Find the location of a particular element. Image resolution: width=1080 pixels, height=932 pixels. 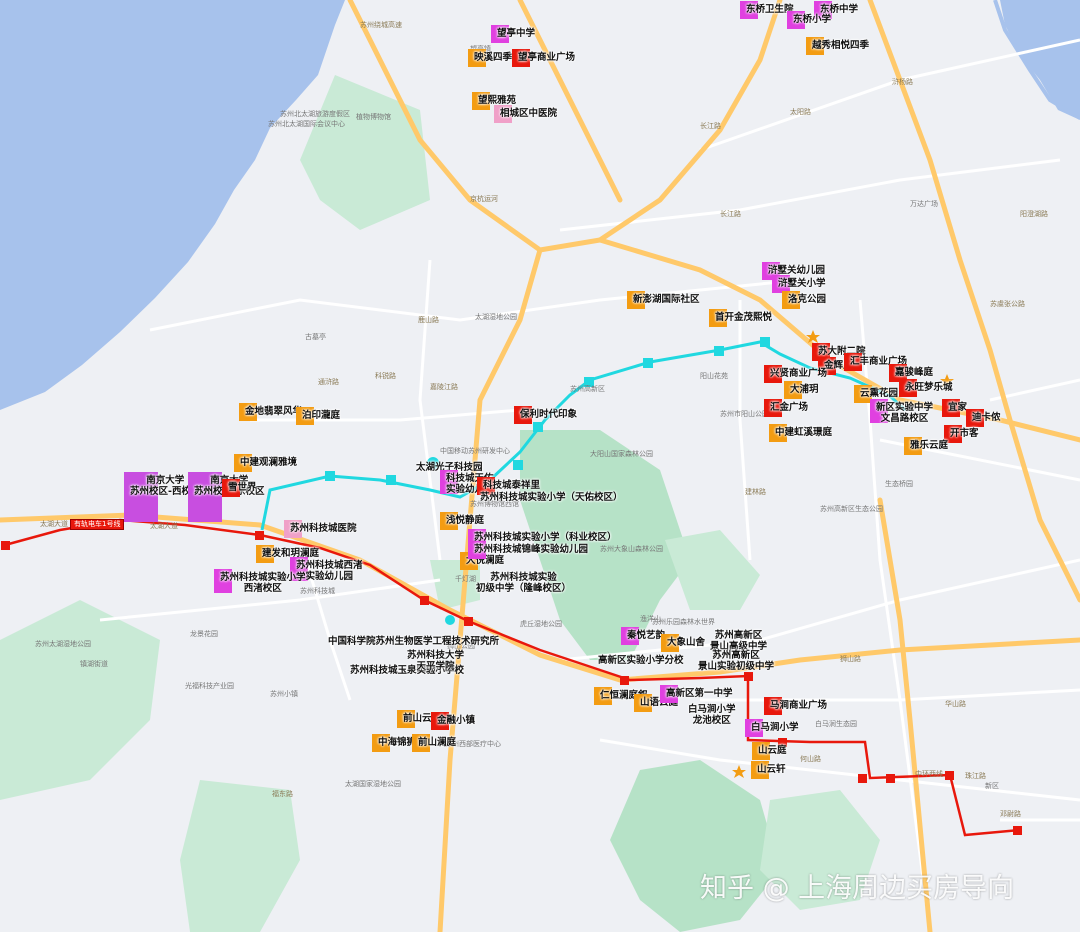

poi-yijia: 宜家 is located at coordinates (957, 407).